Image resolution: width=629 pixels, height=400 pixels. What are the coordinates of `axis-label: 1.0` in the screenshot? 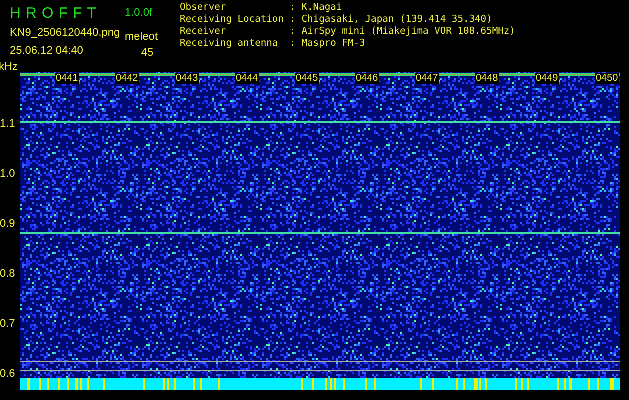 It's located at (8, 174).